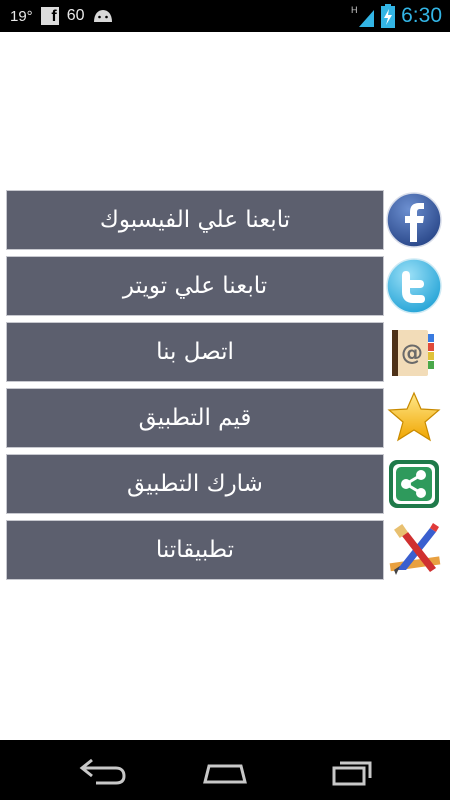 The width and height of the screenshot is (450, 800). What do you see at coordinates (195, 286) in the screenshot?
I see `follow-twitter-button: تابعنا علي تويتر` at bounding box center [195, 286].